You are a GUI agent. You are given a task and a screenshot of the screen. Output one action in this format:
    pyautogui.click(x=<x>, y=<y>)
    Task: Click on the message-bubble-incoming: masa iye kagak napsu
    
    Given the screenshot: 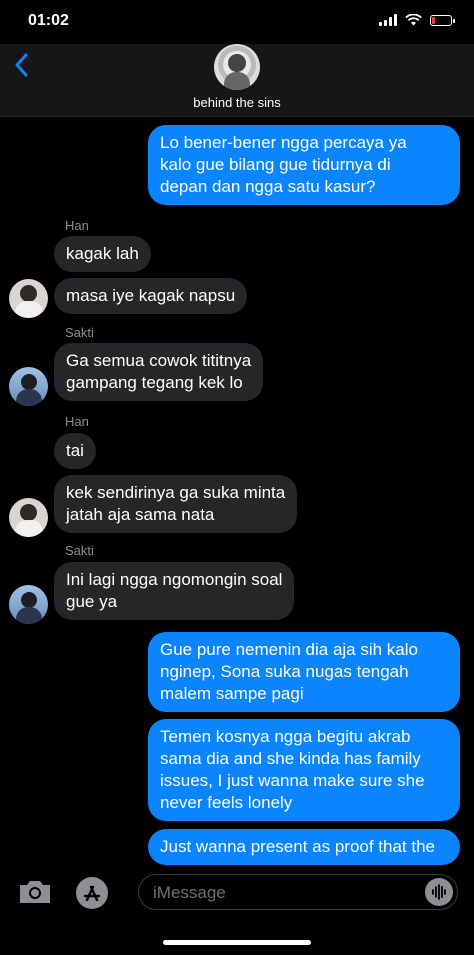 What is the action you would take?
    pyautogui.click(x=151, y=296)
    